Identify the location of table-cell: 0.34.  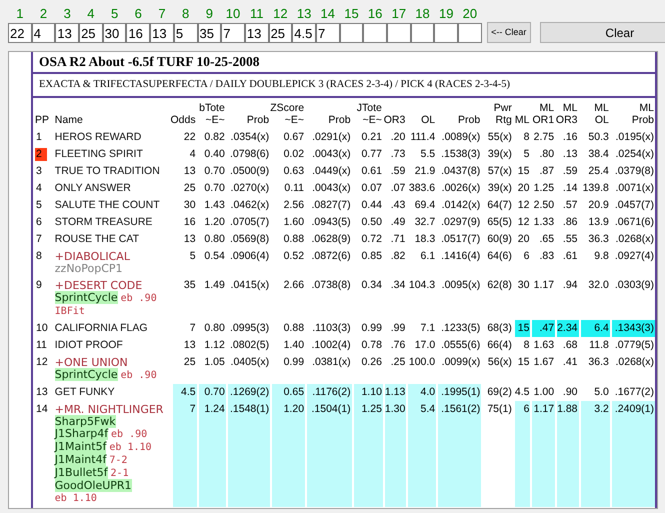
(367, 298).